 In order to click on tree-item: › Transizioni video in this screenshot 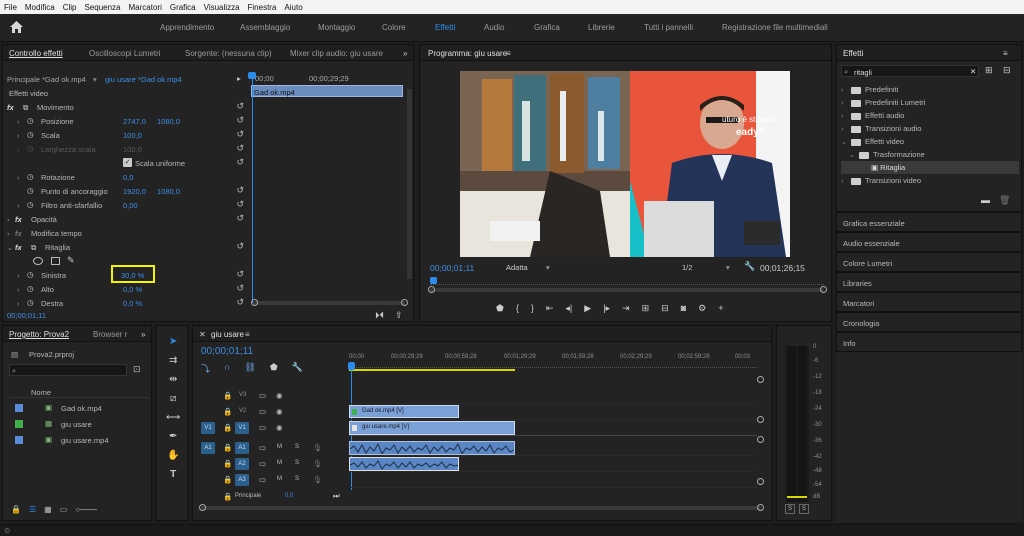, I will do `click(930, 180)`.